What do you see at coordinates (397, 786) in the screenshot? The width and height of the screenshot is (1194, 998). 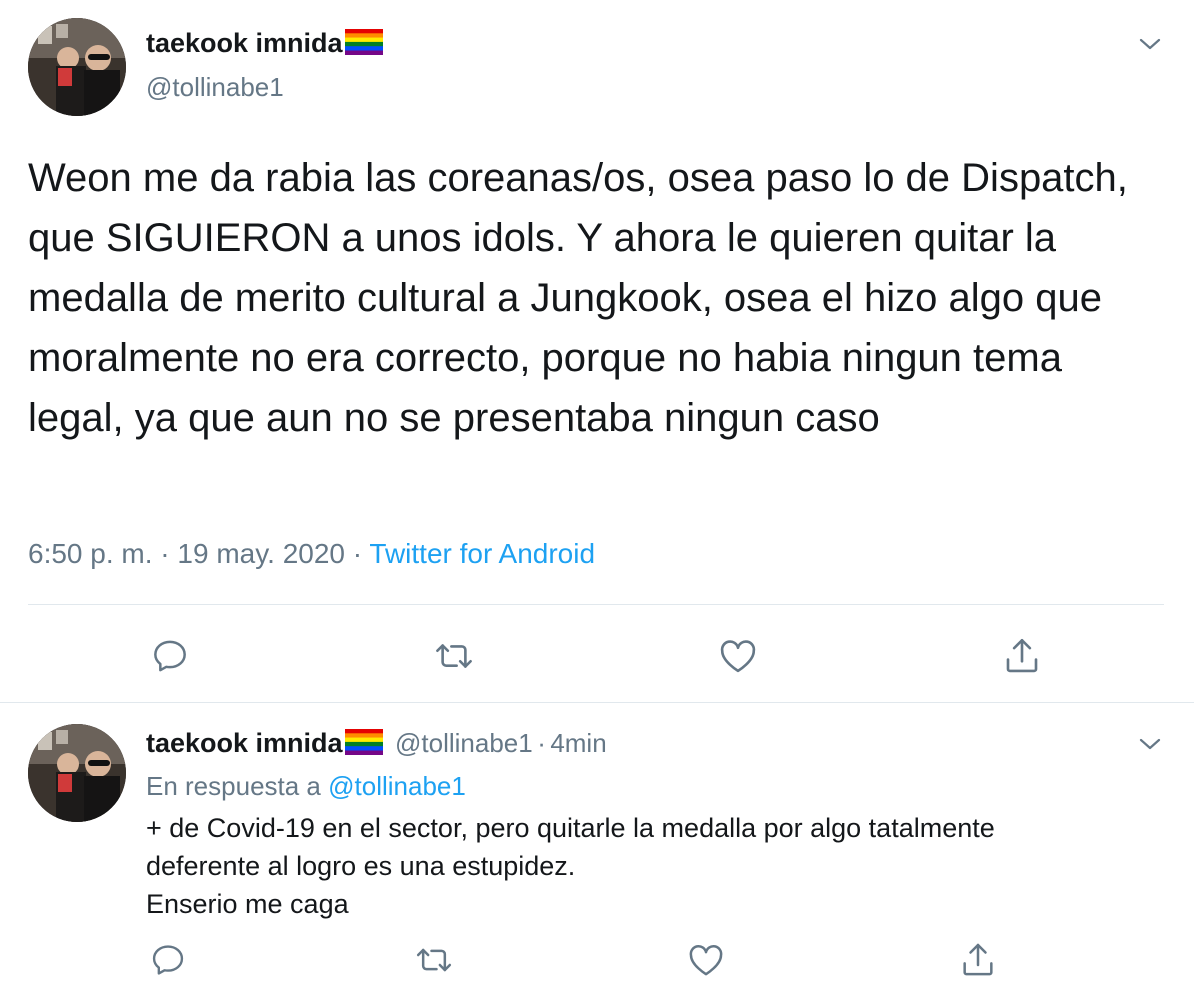 I see `replying-to-handle: @tollinabe1` at bounding box center [397, 786].